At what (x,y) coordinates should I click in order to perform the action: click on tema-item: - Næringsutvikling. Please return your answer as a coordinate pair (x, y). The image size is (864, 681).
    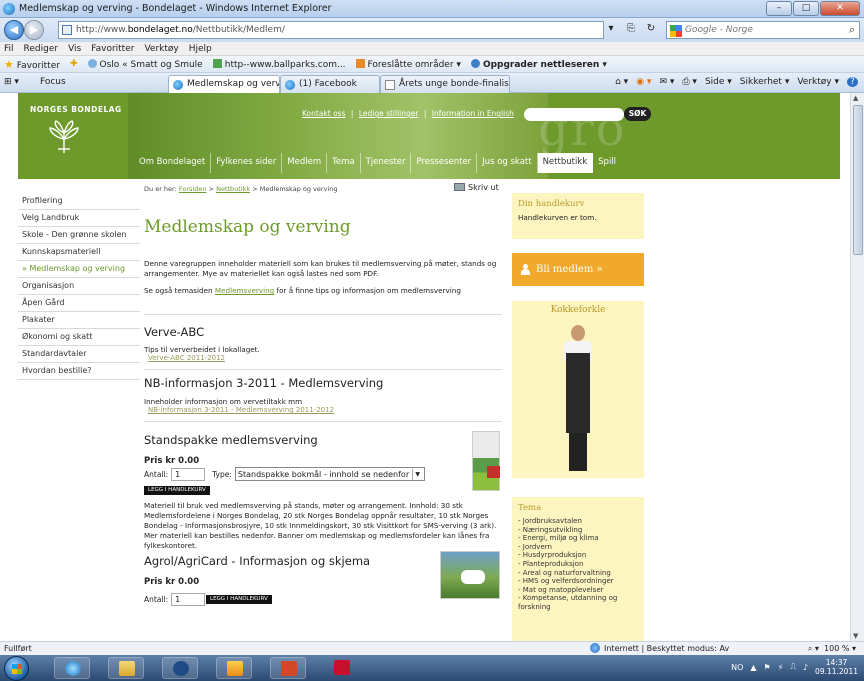
    Looking at the image, I should click on (581, 530).